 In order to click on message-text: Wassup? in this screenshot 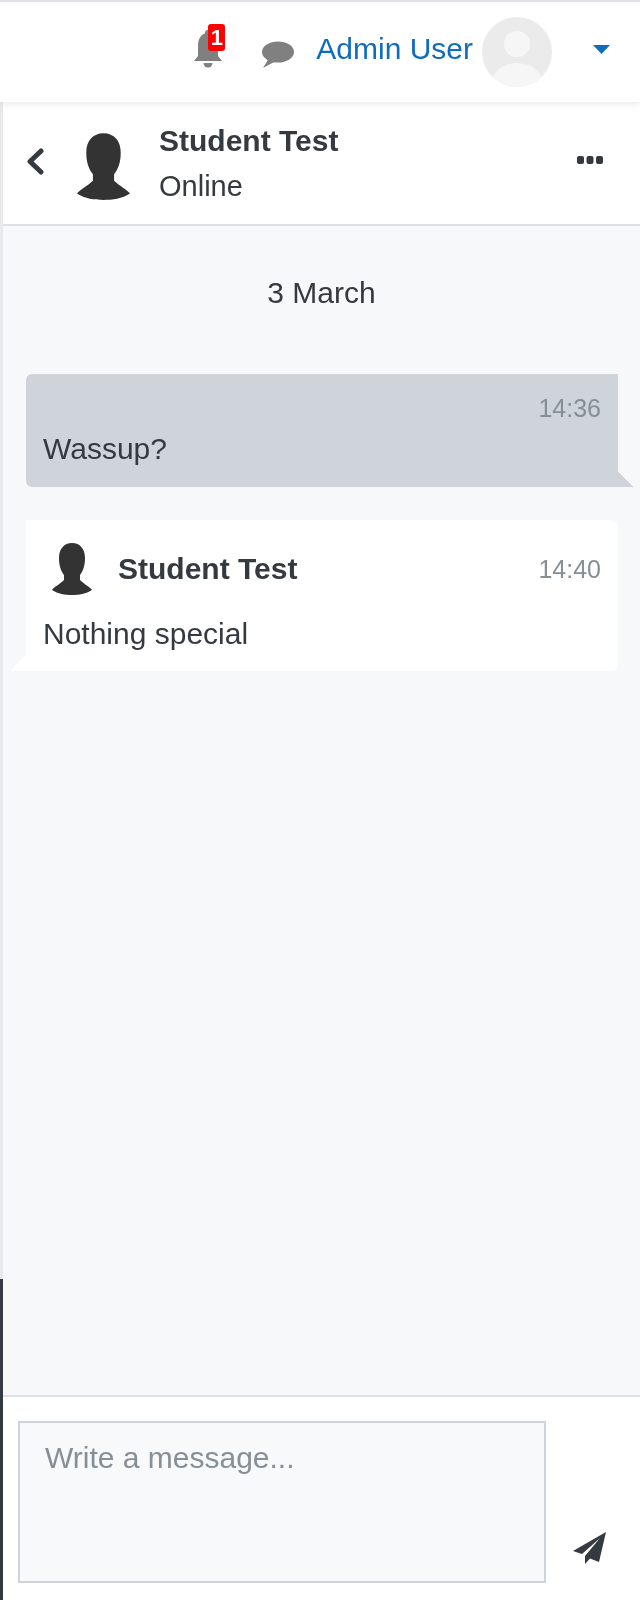, I will do `click(105, 449)`.